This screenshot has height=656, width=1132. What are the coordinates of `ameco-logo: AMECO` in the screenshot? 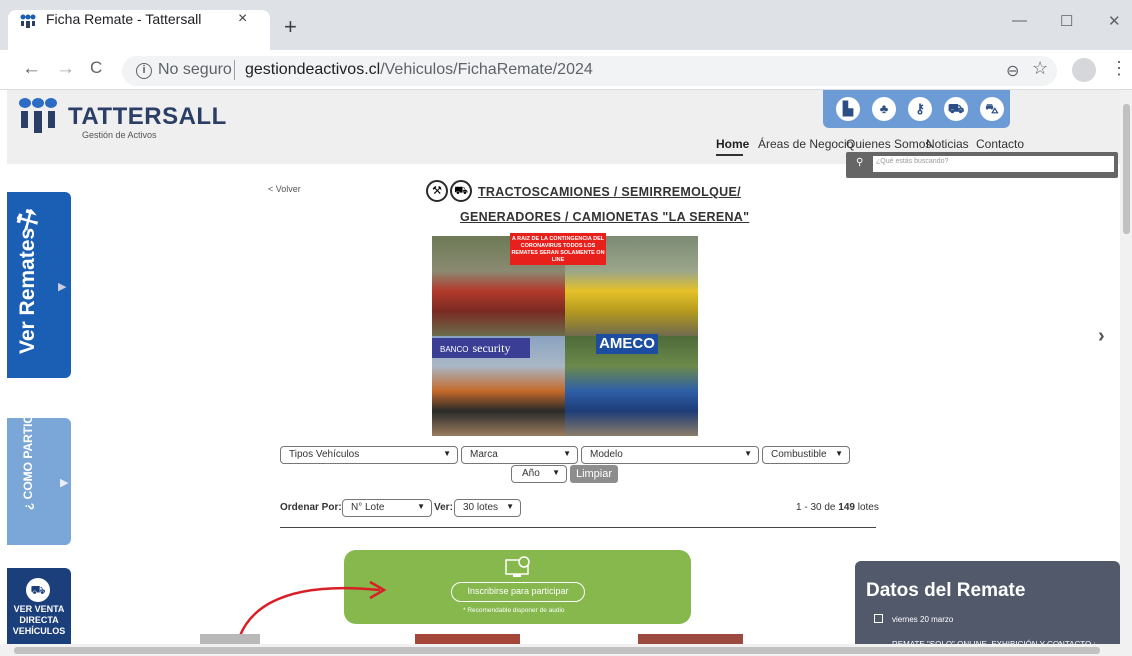 It's located at (627, 344).